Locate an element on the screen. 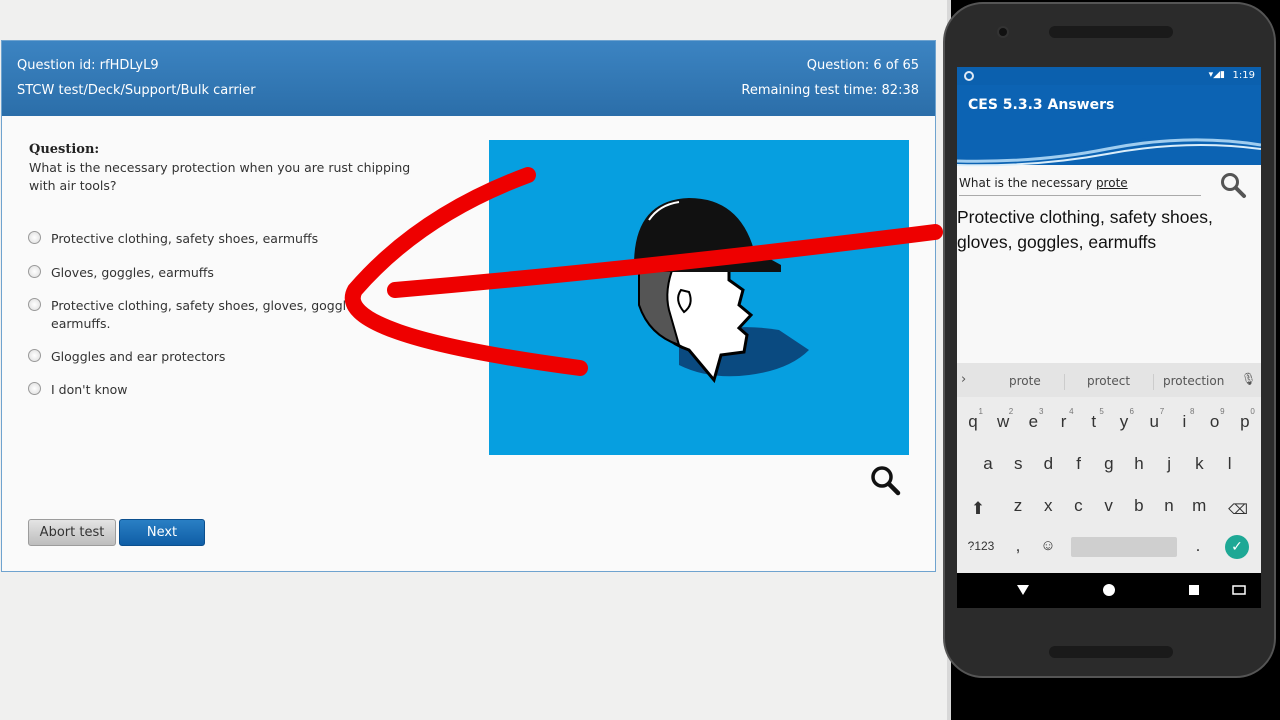  key-l: l is located at coordinates (1230, 464).